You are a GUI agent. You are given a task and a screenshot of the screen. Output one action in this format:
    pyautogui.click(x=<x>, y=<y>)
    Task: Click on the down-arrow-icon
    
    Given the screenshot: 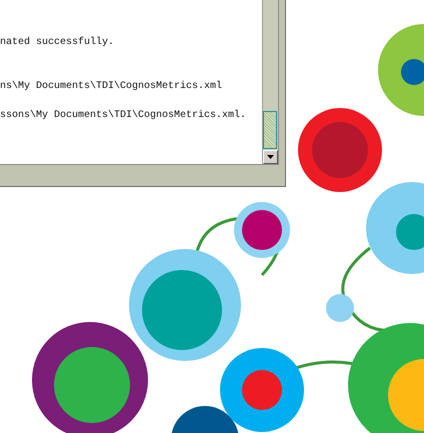 What is the action you would take?
    pyautogui.click(x=270, y=157)
    